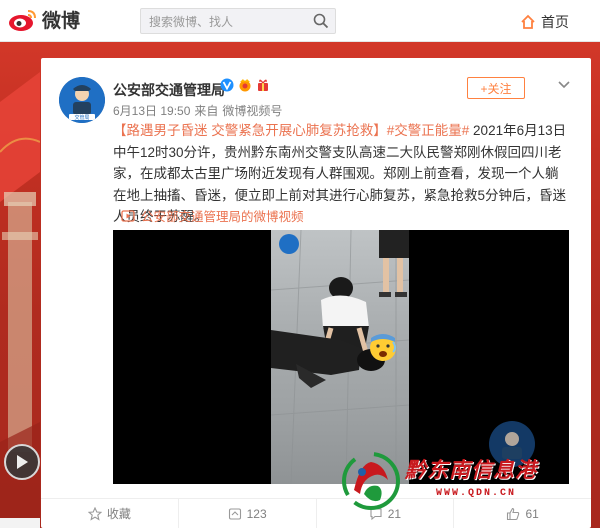 This screenshot has width=600, height=528. What do you see at coordinates (371, 481) in the screenshot?
I see `watermark-emblem-icon` at bounding box center [371, 481].